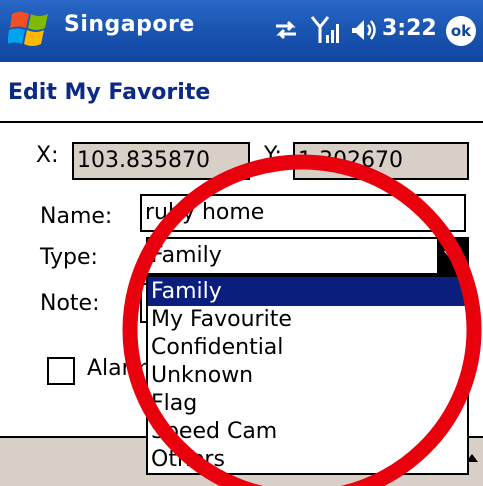 The width and height of the screenshot is (483, 486). Describe the element at coordinates (31, 31) in the screenshot. I see `windows-logo-icon` at that location.